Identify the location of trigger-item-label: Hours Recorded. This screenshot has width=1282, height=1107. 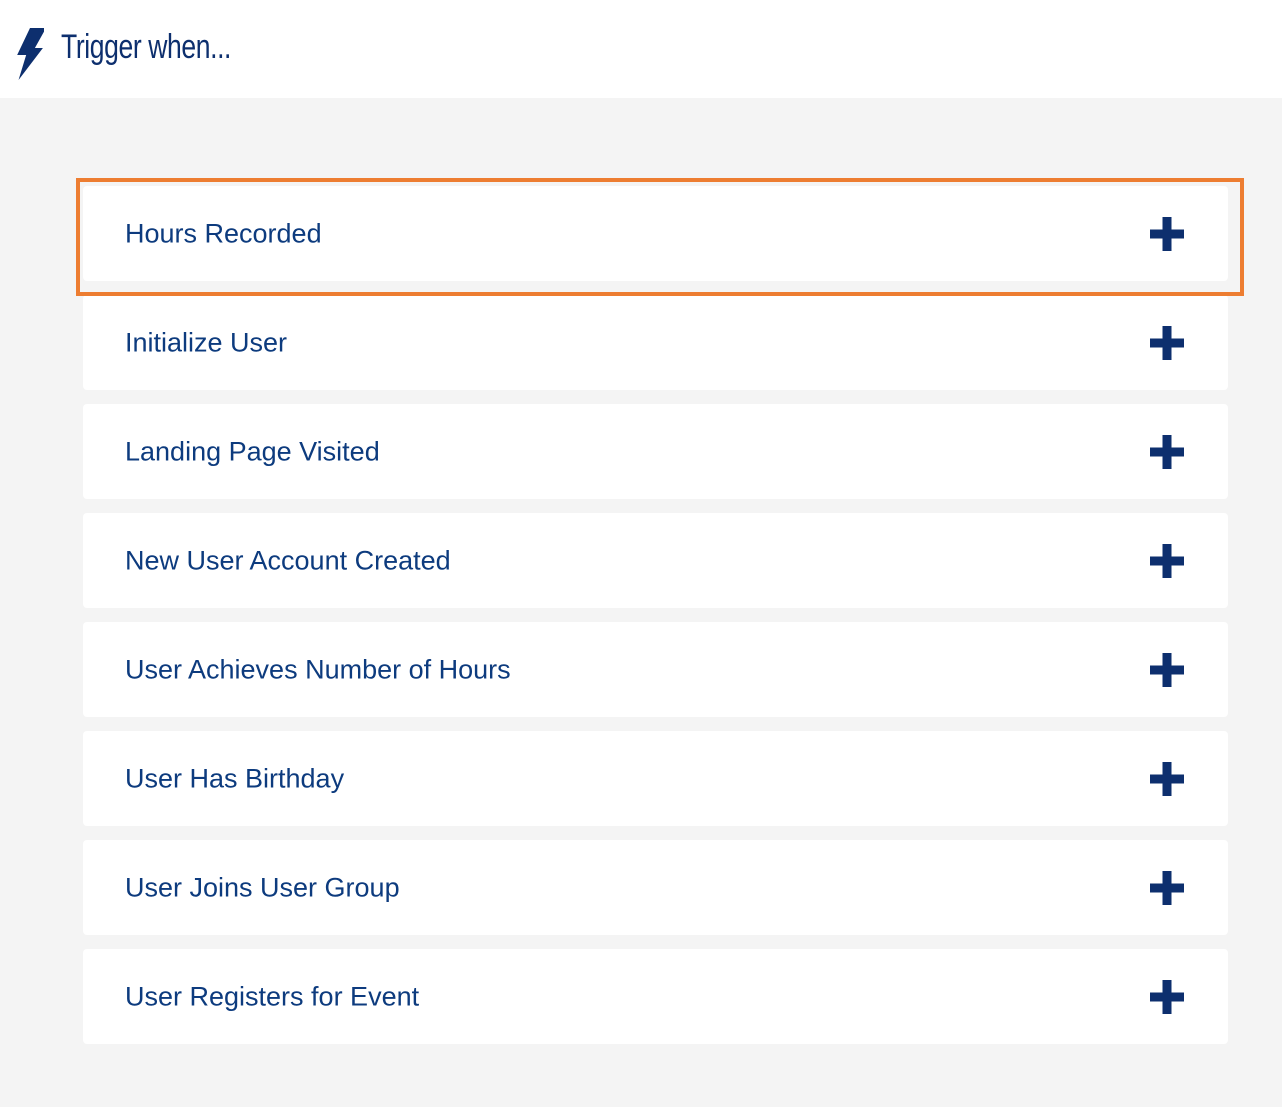
(223, 233).